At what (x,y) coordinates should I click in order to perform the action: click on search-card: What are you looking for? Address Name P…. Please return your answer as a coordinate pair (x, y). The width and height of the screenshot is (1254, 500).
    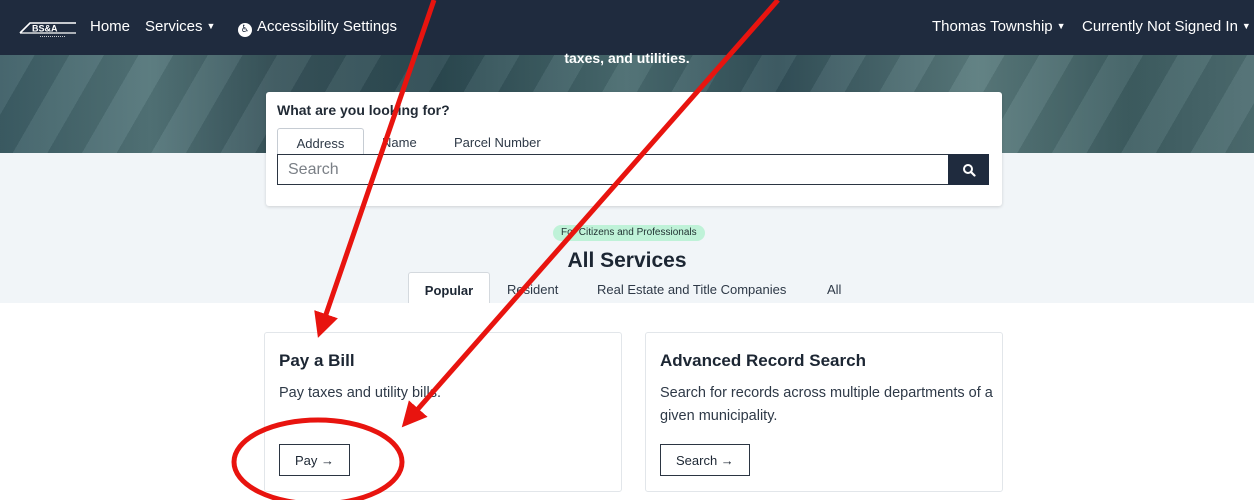
    Looking at the image, I should click on (634, 149).